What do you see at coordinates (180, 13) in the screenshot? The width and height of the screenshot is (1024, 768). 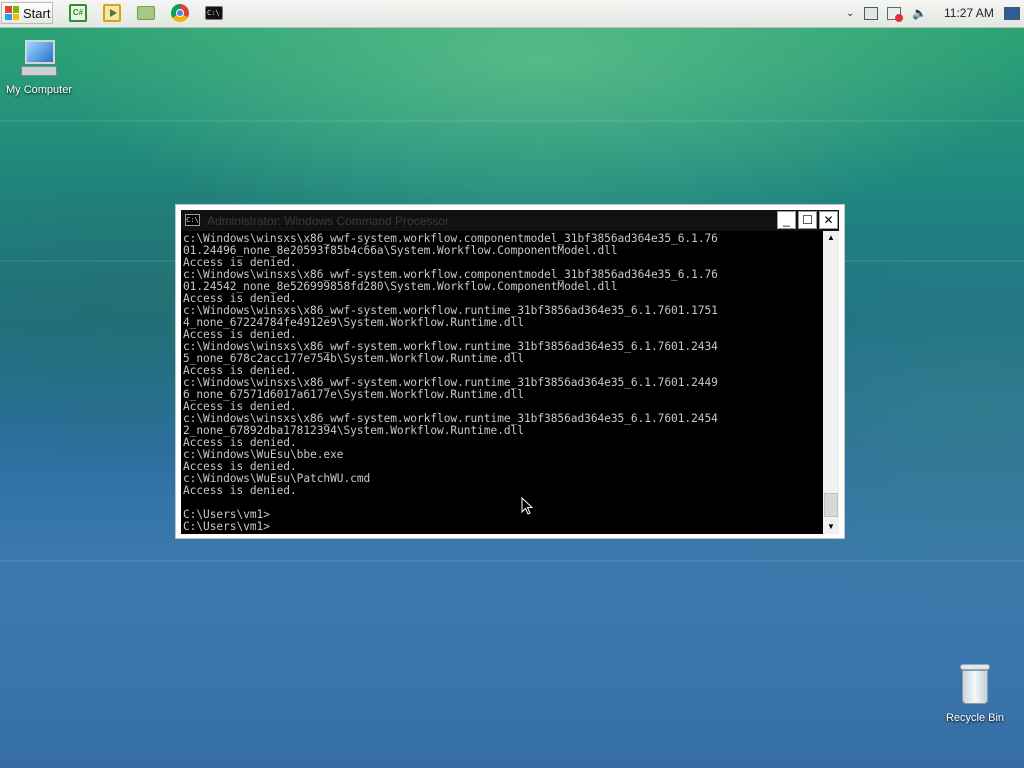 I see `chrome-icon` at bounding box center [180, 13].